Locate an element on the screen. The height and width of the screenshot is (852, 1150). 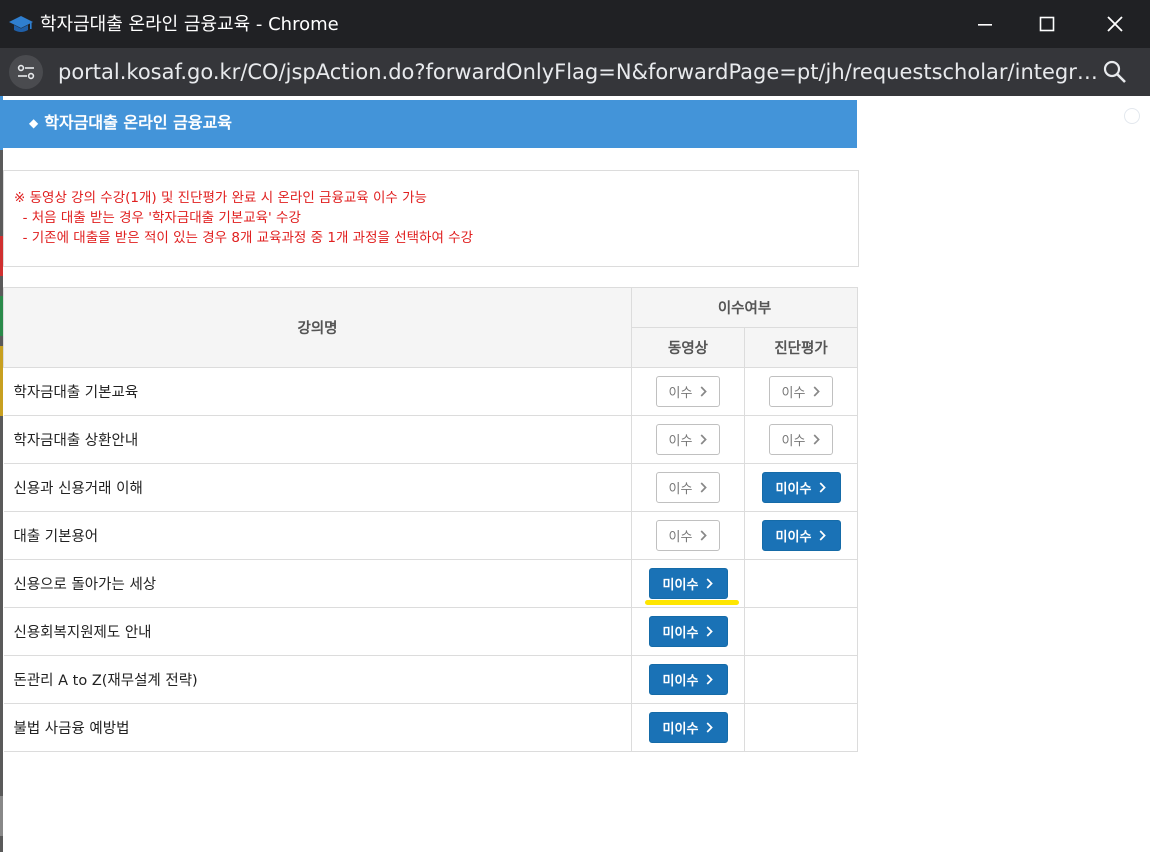
course-name: 신용회복지원제도 안내 is located at coordinates (317, 631).